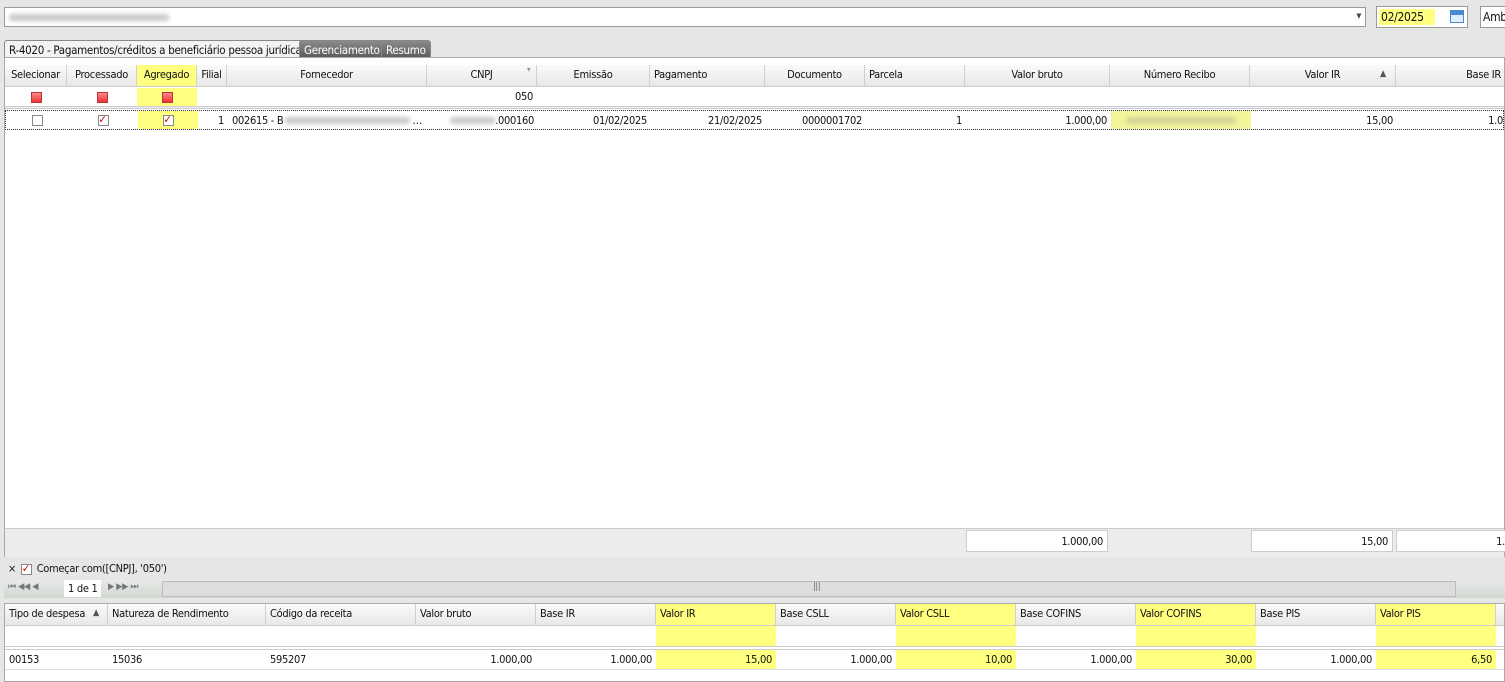 The height and width of the screenshot is (682, 1505). What do you see at coordinates (594, 120) in the screenshot?
I see `emiss-o-cell: 01/02/2025` at bounding box center [594, 120].